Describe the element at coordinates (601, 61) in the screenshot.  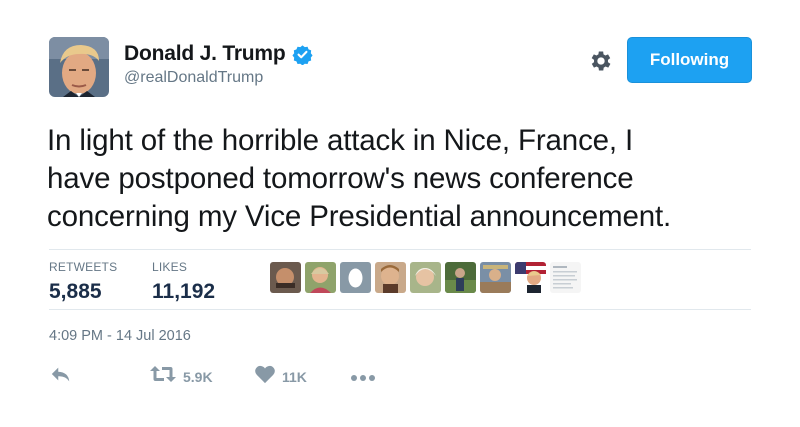
I see `gear-icon` at that location.